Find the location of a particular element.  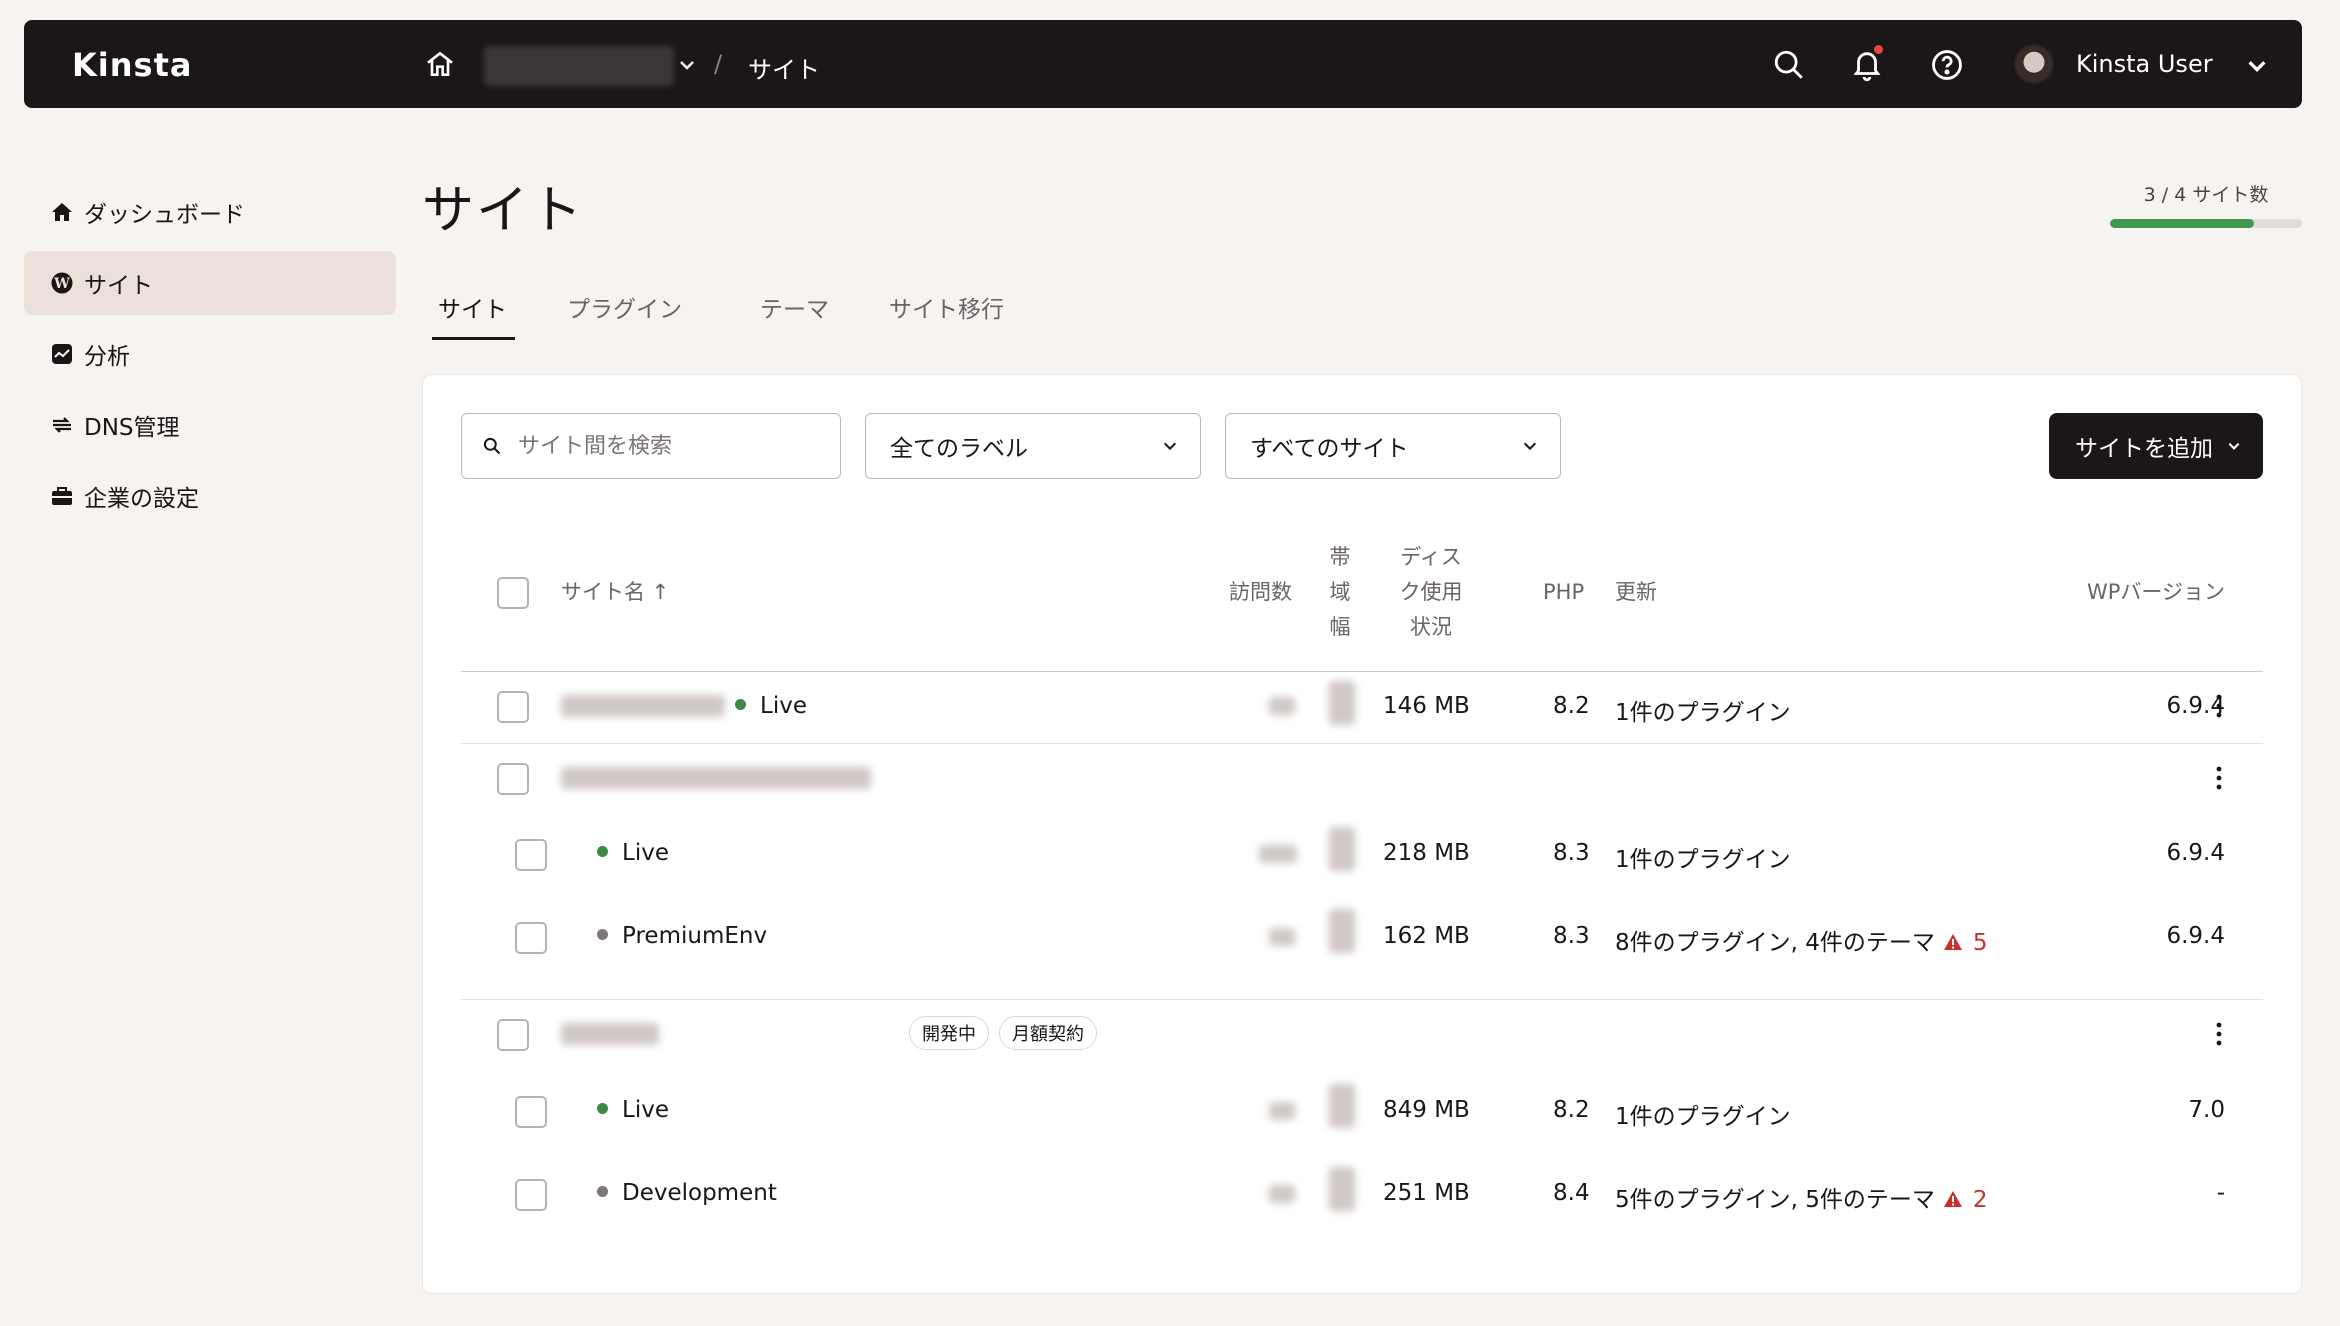

site-filter-select: すべてのサイト is located at coordinates (1393, 446).